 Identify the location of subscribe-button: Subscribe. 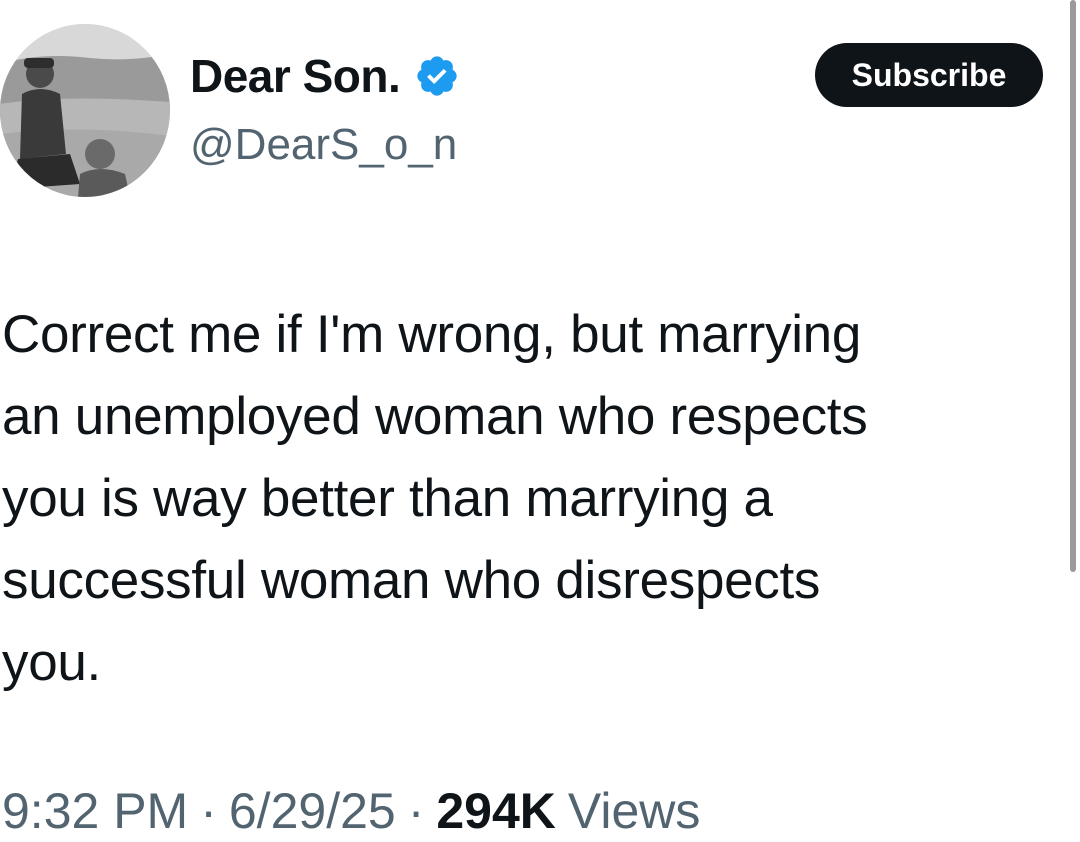
(929, 75).